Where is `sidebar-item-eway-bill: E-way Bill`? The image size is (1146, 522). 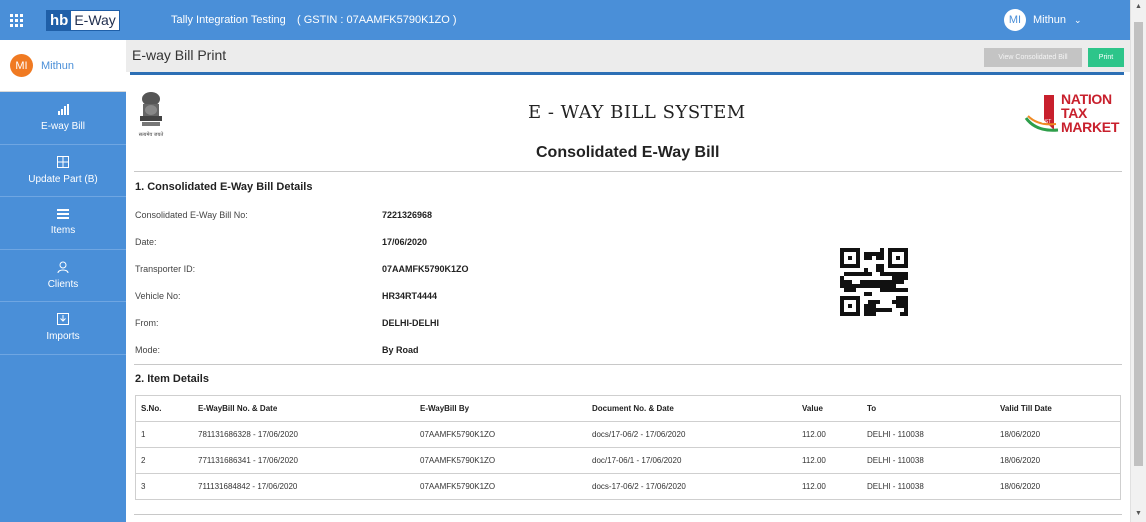
sidebar-item-eway-bill: E-way Bill is located at coordinates (63, 118).